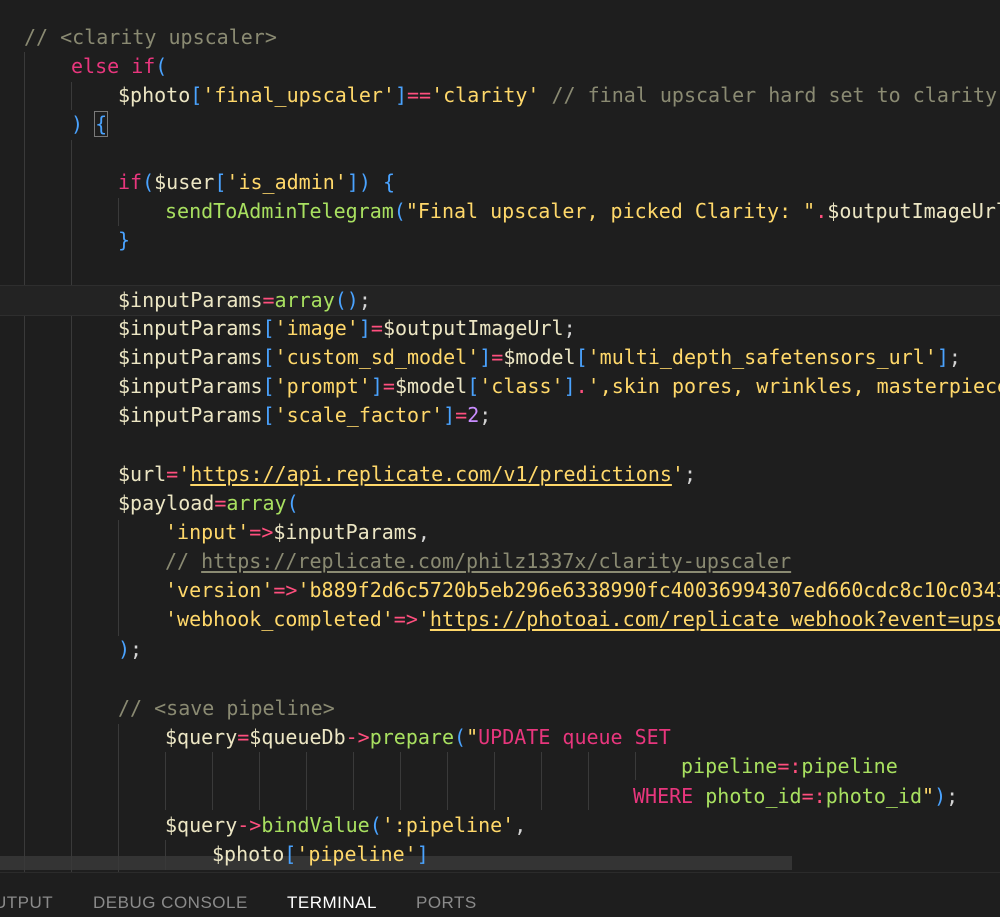 This screenshot has width=1000, height=917. What do you see at coordinates (150, 37) in the screenshot?
I see `code-line: // <clarity upscaler>` at bounding box center [150, 37].